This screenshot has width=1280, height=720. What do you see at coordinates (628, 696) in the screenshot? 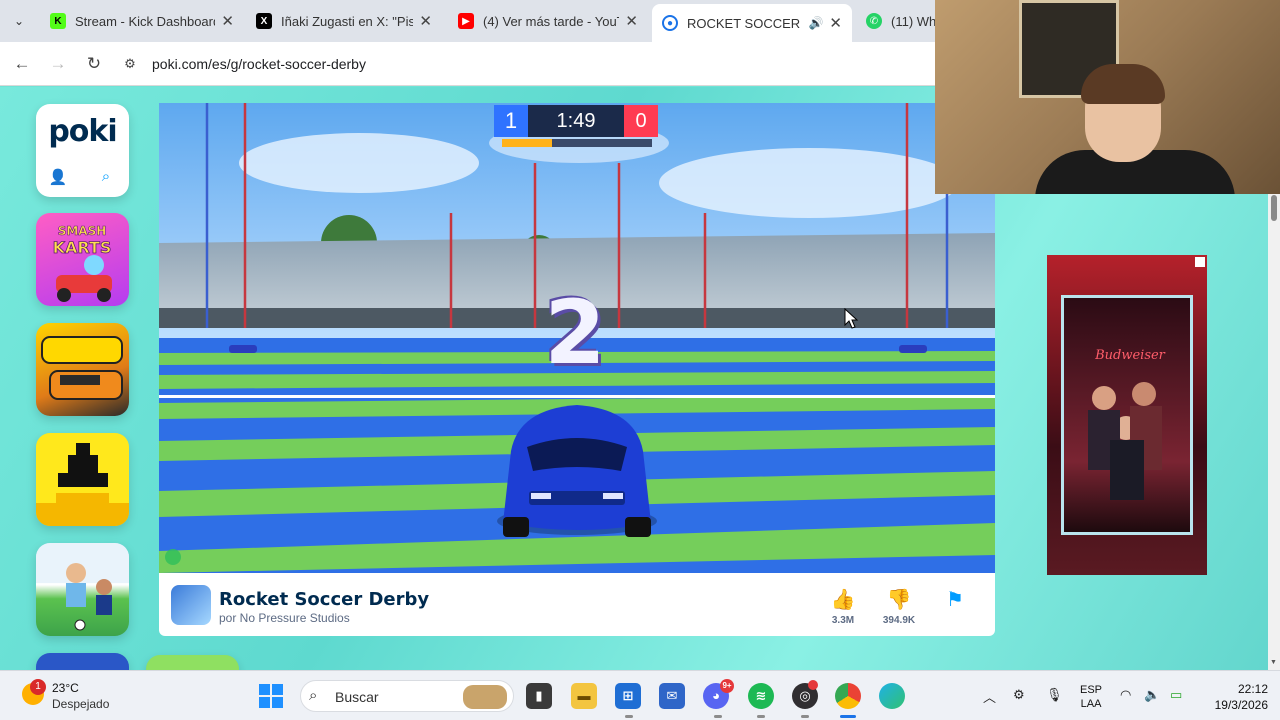
I see `store-icon: ⊞` at bounding box center [628, 696].